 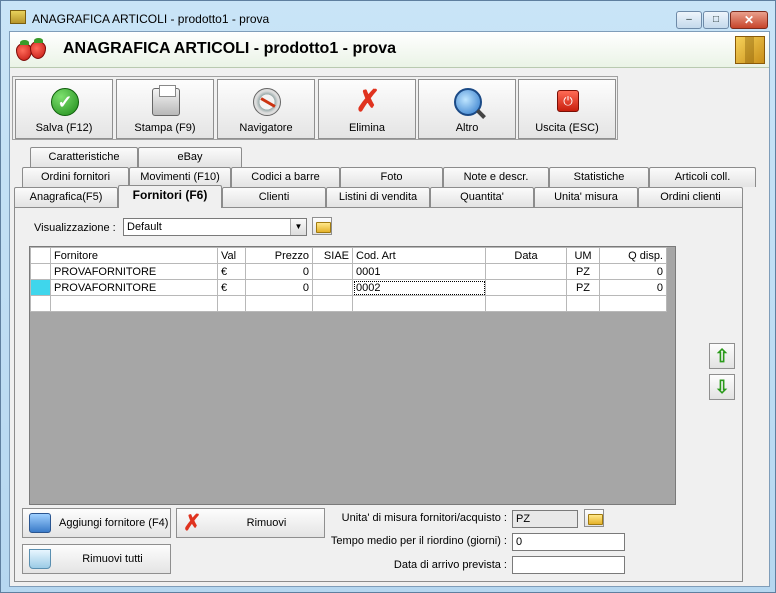 I want to click on exit-button: ⏻ Uscita (ESC), so click(x=567, y=109).